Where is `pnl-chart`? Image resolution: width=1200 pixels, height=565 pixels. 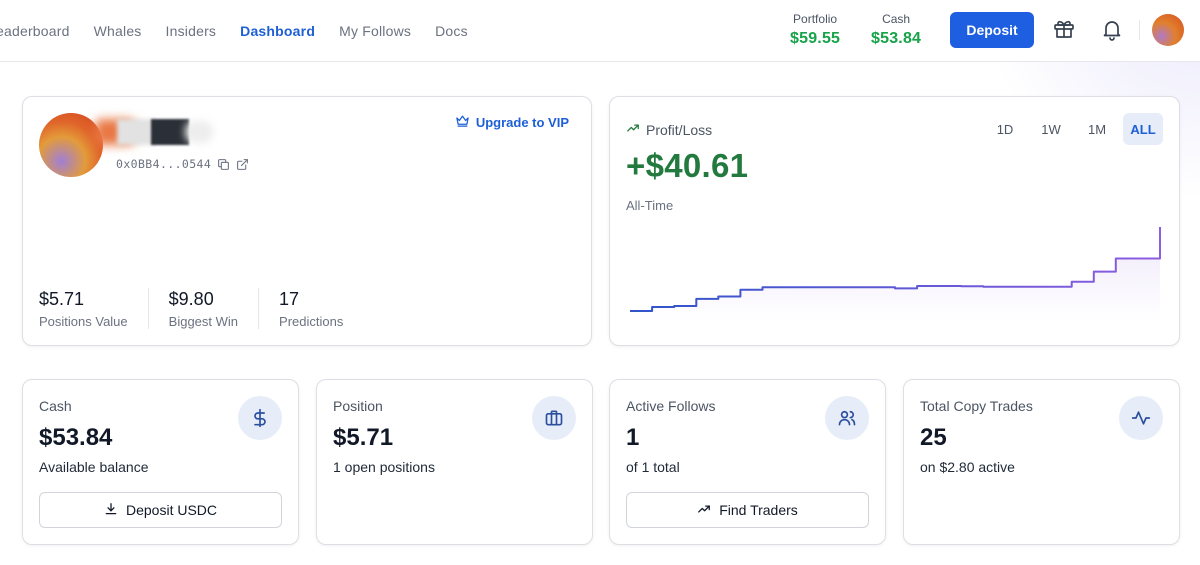 pnl-chart is located at coordinates (895, 275).